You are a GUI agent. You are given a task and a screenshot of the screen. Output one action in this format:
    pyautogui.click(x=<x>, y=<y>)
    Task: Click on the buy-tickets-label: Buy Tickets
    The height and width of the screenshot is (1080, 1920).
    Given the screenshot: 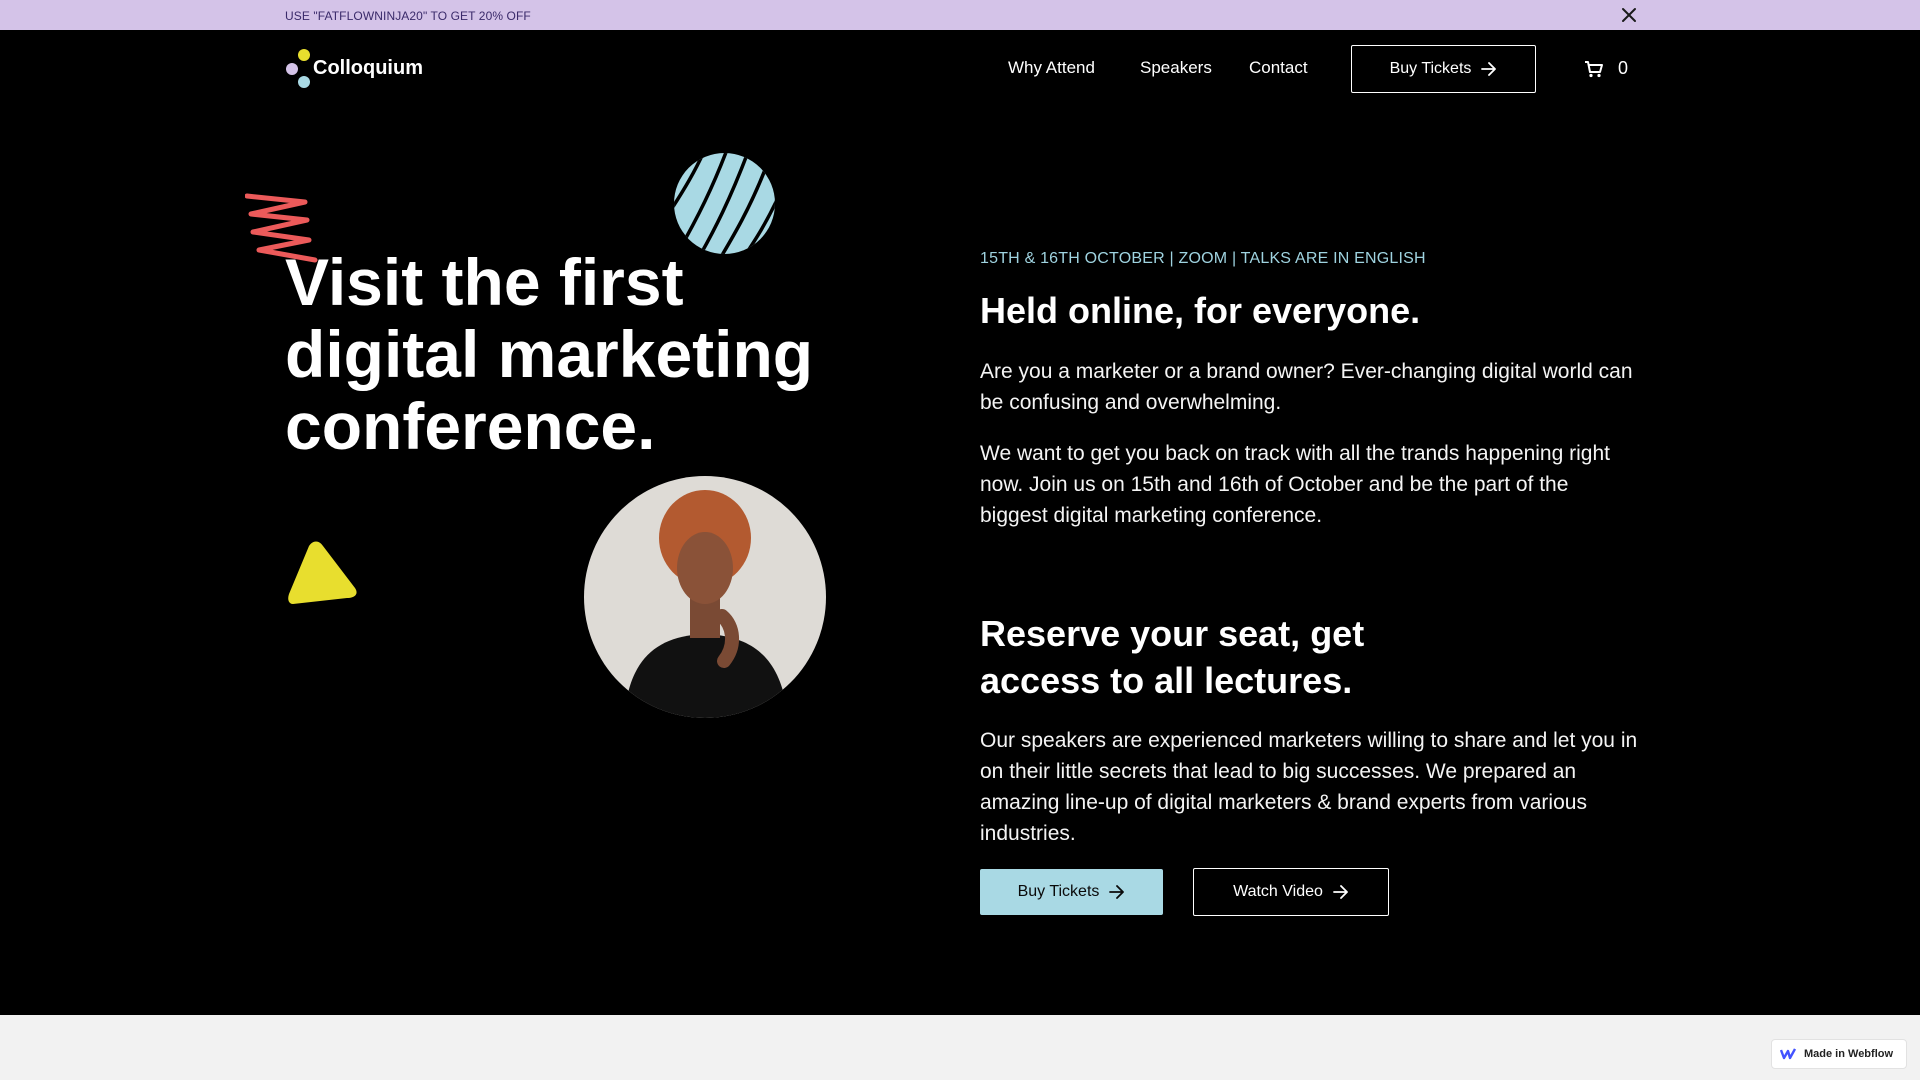 What is the action you would take?
    pyautogui.click(x=1058, y=891)
    